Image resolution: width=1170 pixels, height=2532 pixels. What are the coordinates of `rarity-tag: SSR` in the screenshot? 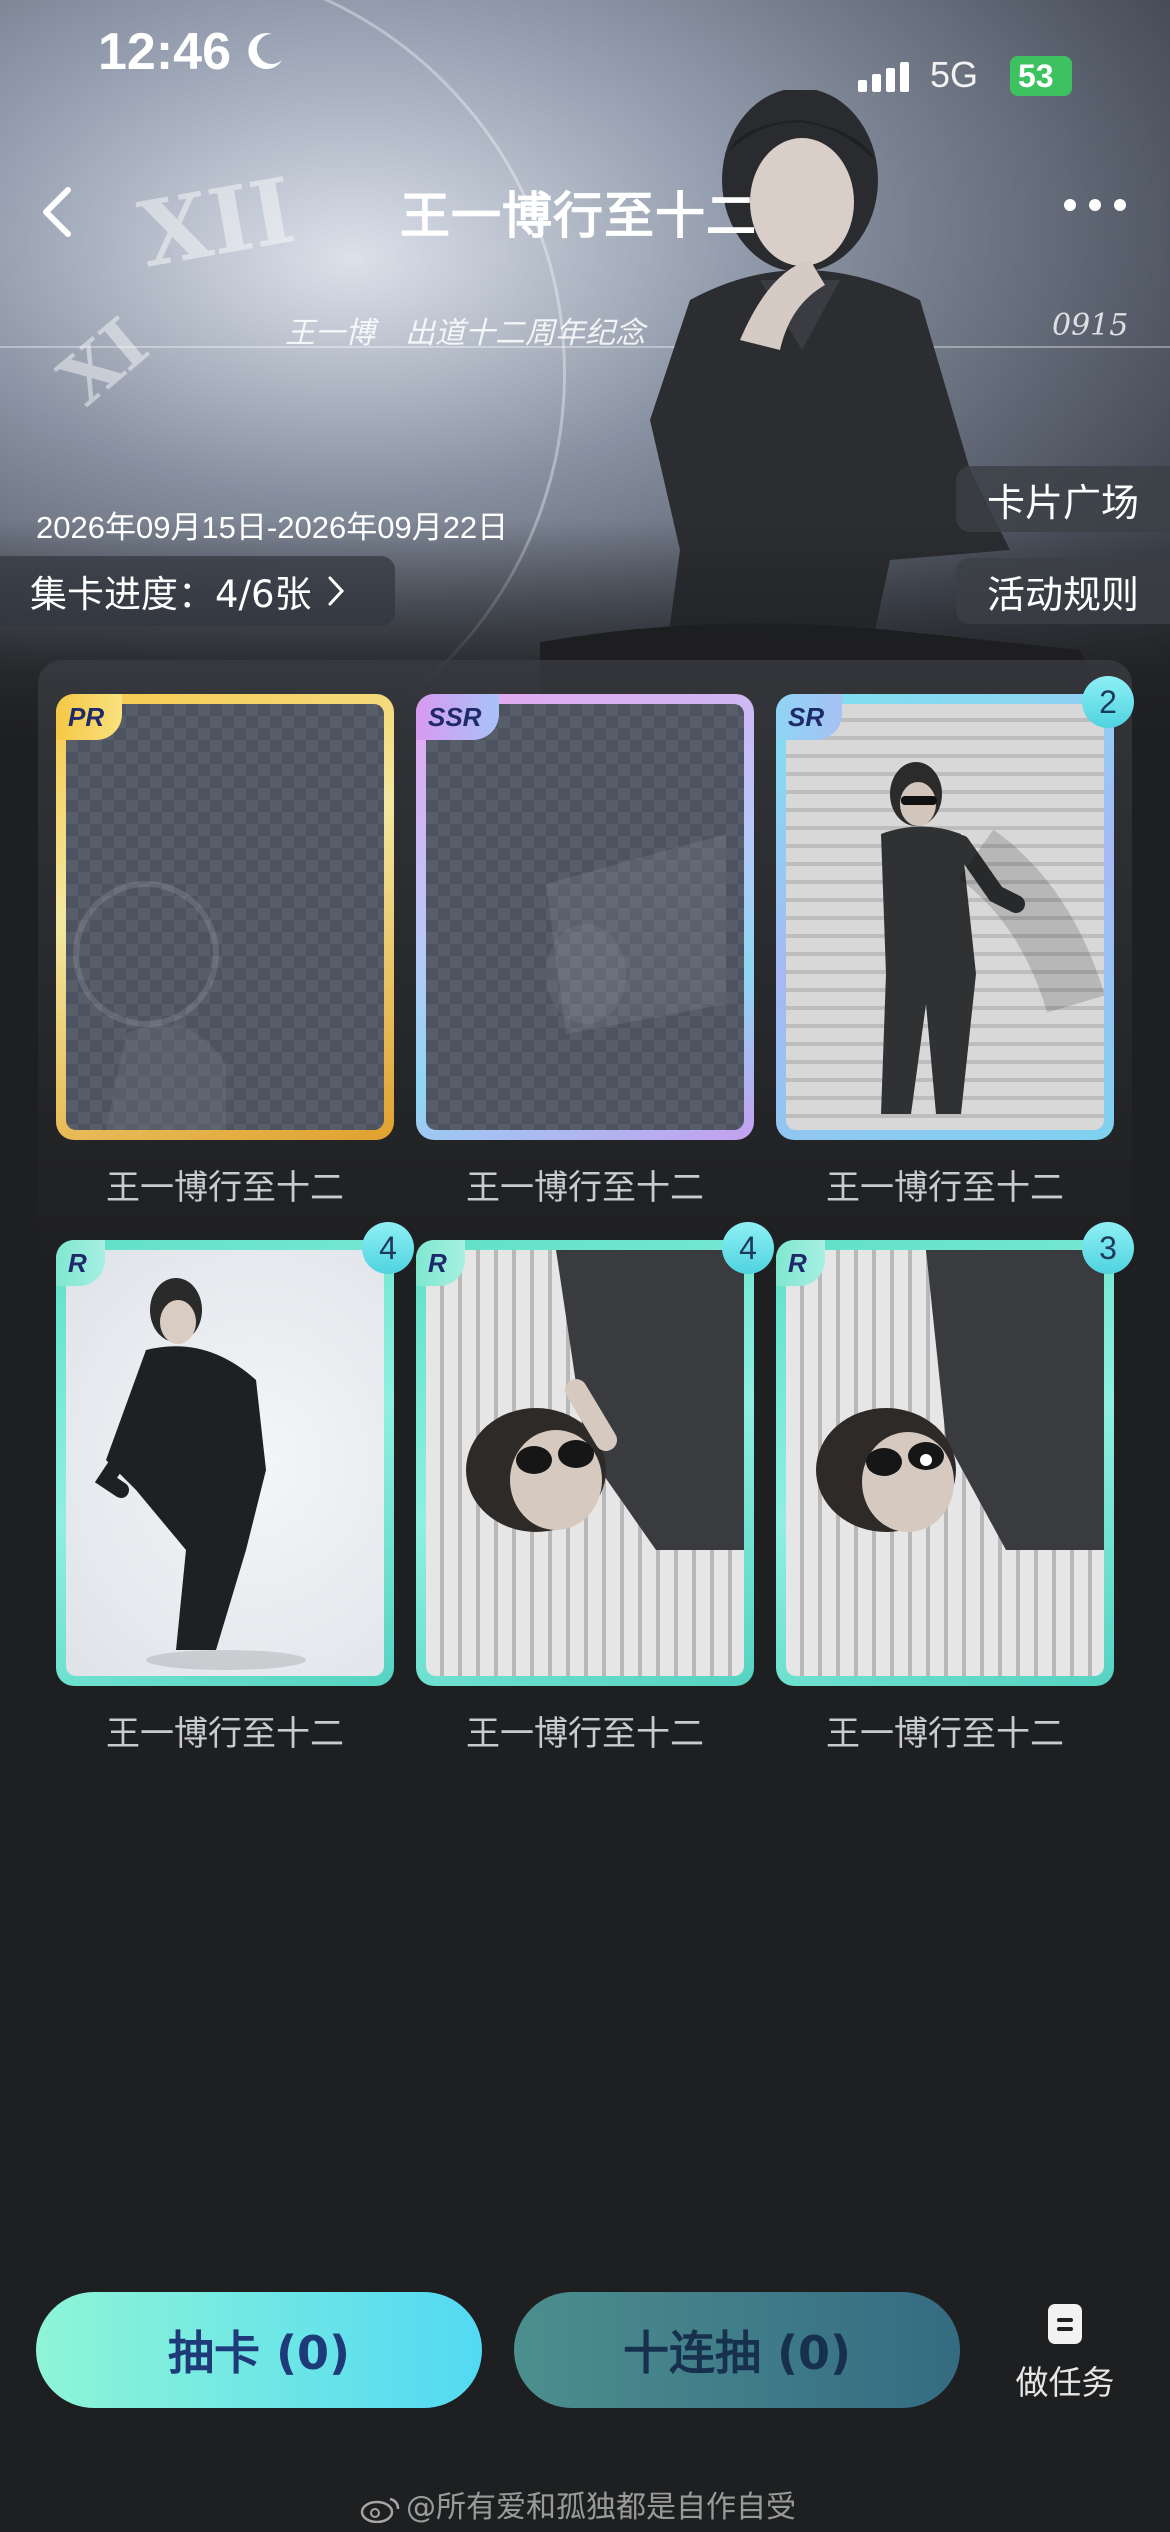 It's located at (458, 717).